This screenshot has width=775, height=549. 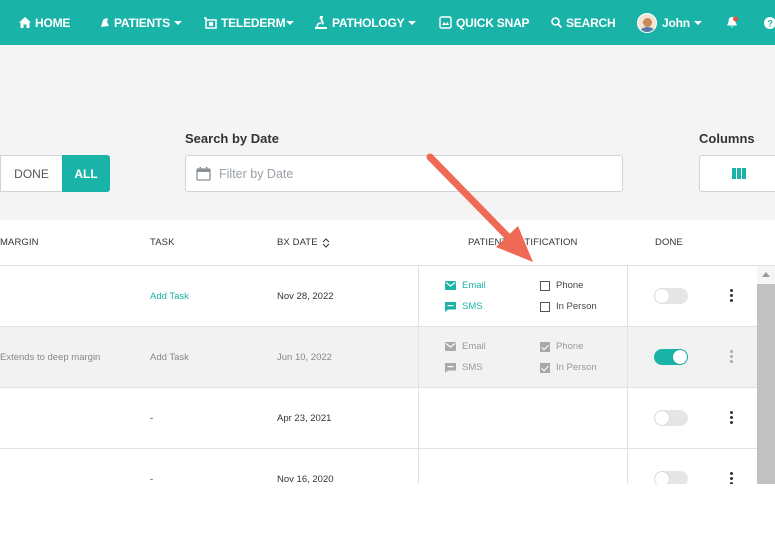 What do you see at coordinates (304, 418) in the screenshot?
I see `bx-date-cell: Apr 23, 2021` at bounding box center [304, 418].